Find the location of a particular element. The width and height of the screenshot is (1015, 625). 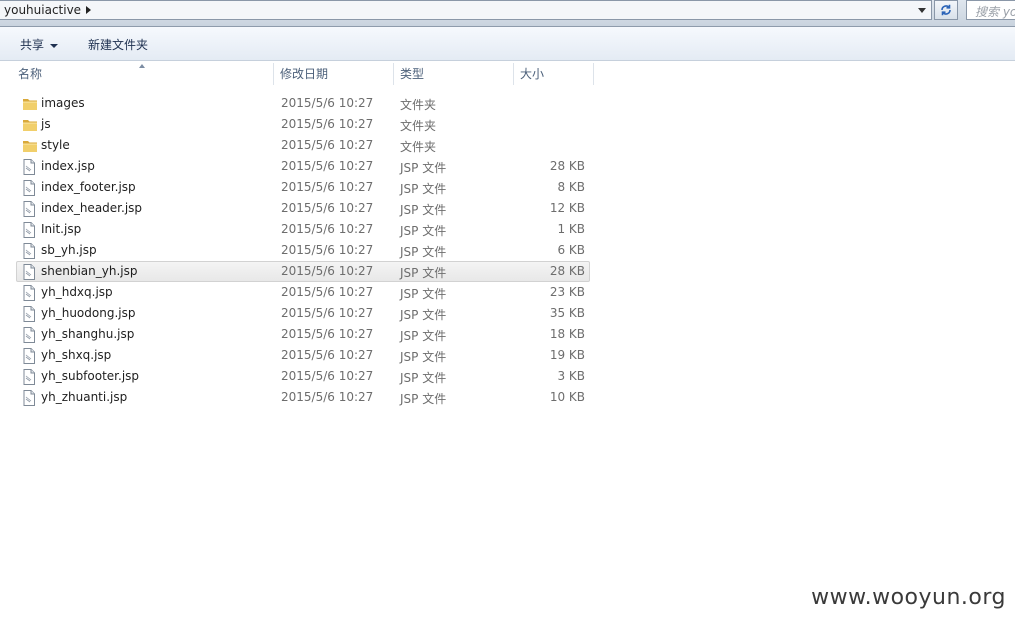

refresh-icon is located at coordinates (946, 10).